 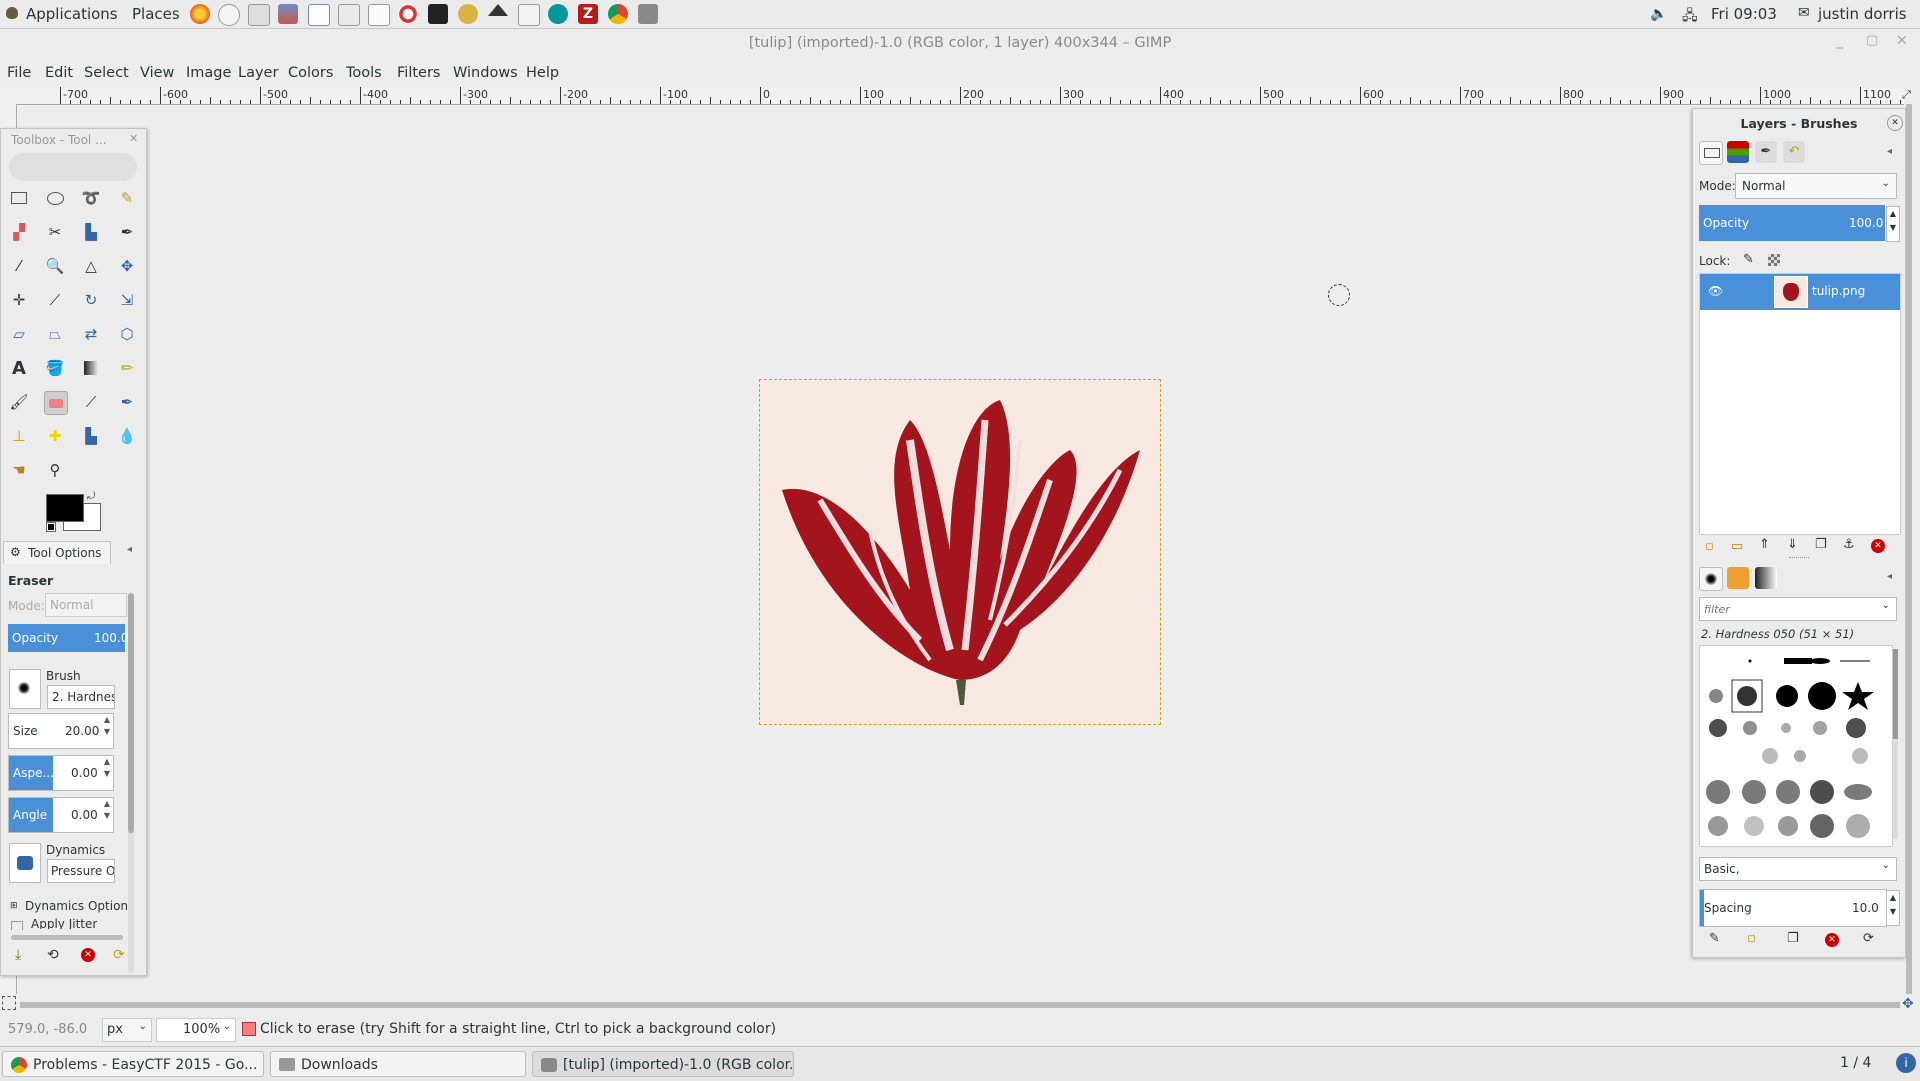 I want to click on airbrush-icon: ⟋, so click(x=91, y=402).